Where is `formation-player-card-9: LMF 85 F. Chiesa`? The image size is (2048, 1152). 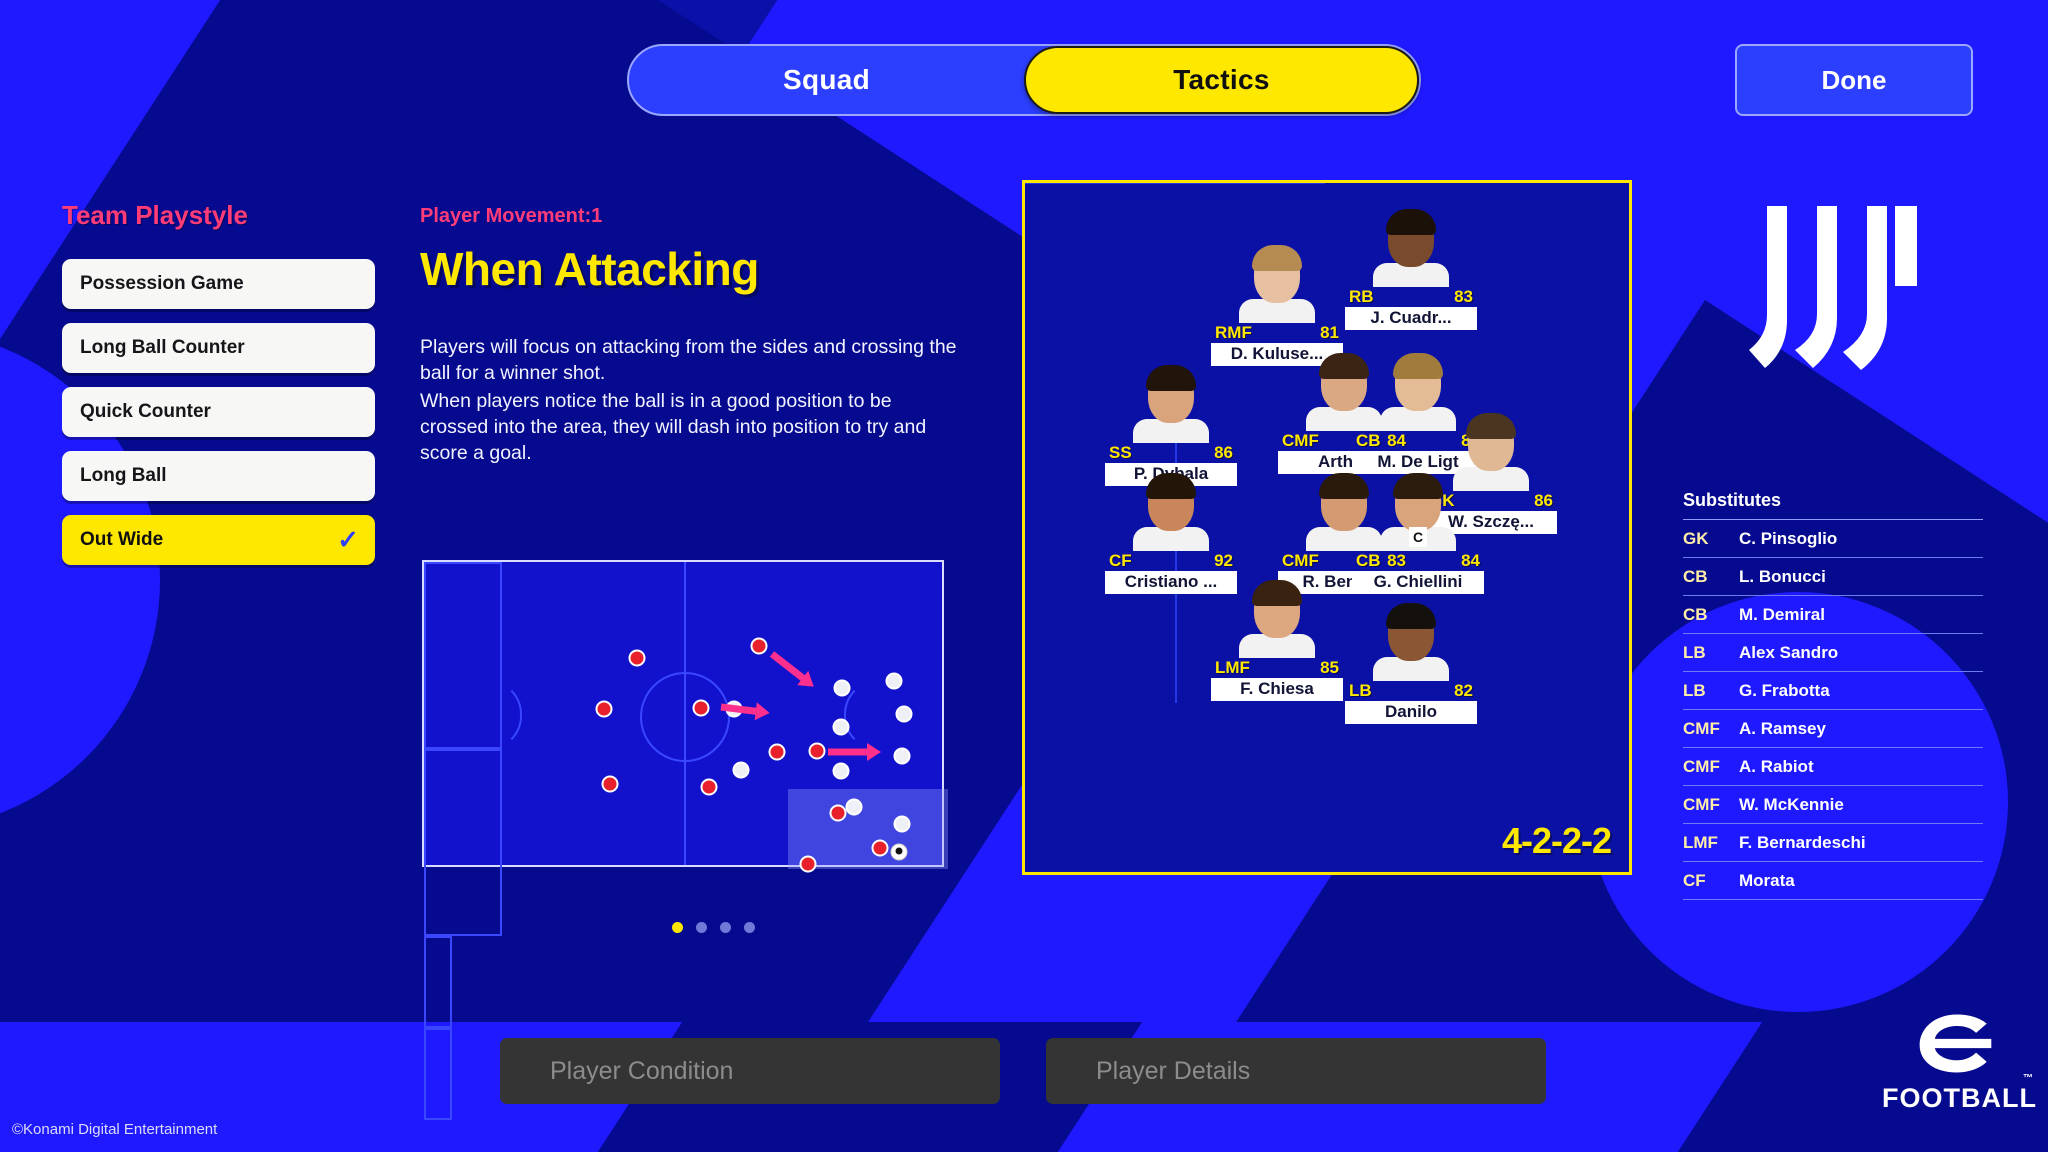 formation-player-card-9: LMF 85 F. Chiesa is located at coordinates (1277, 639).